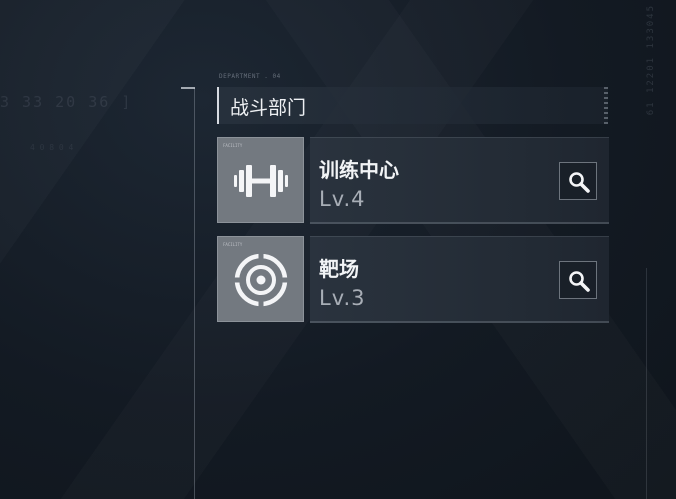  I want to click on left-rail-line, so click(194, 293).